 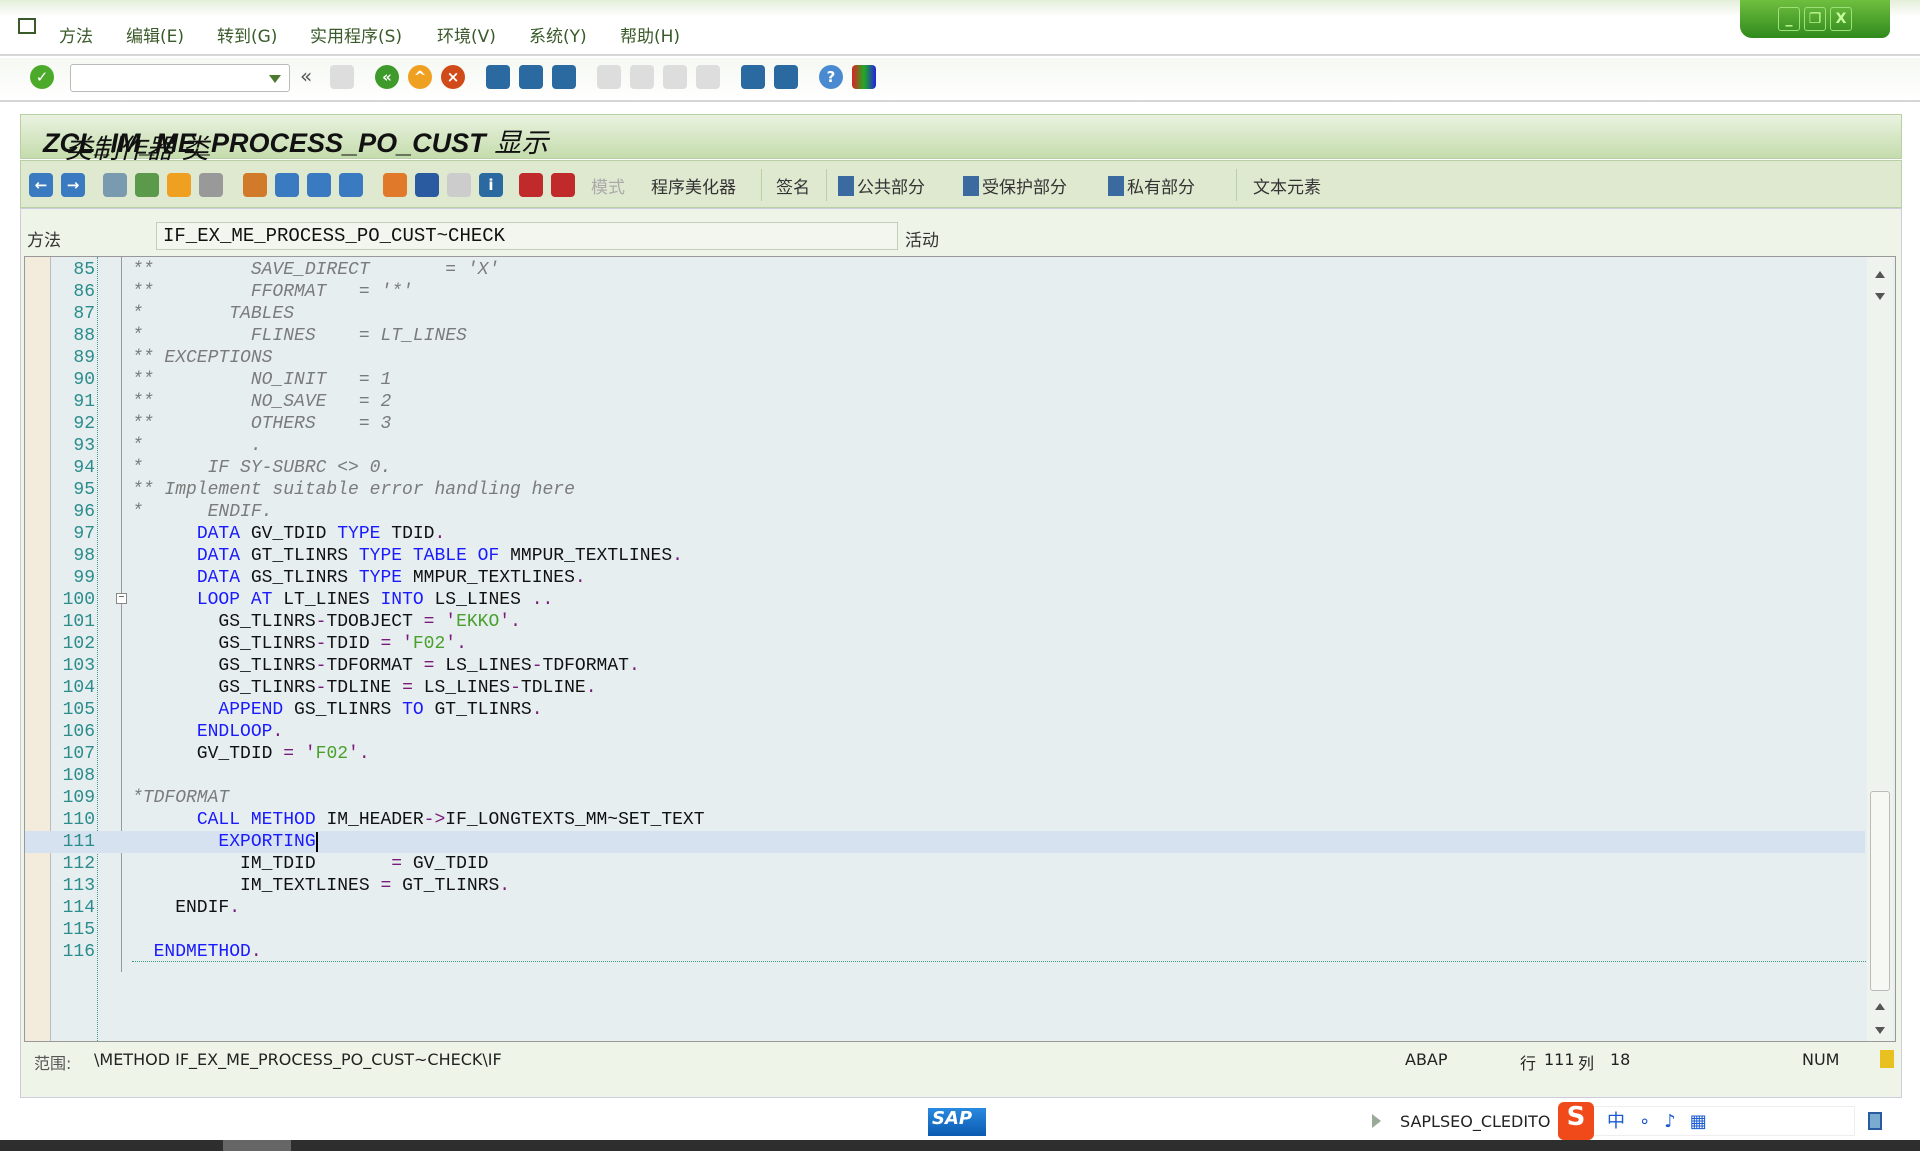 I want to click on cancel-icon: ×, so click(x=453, y=77).